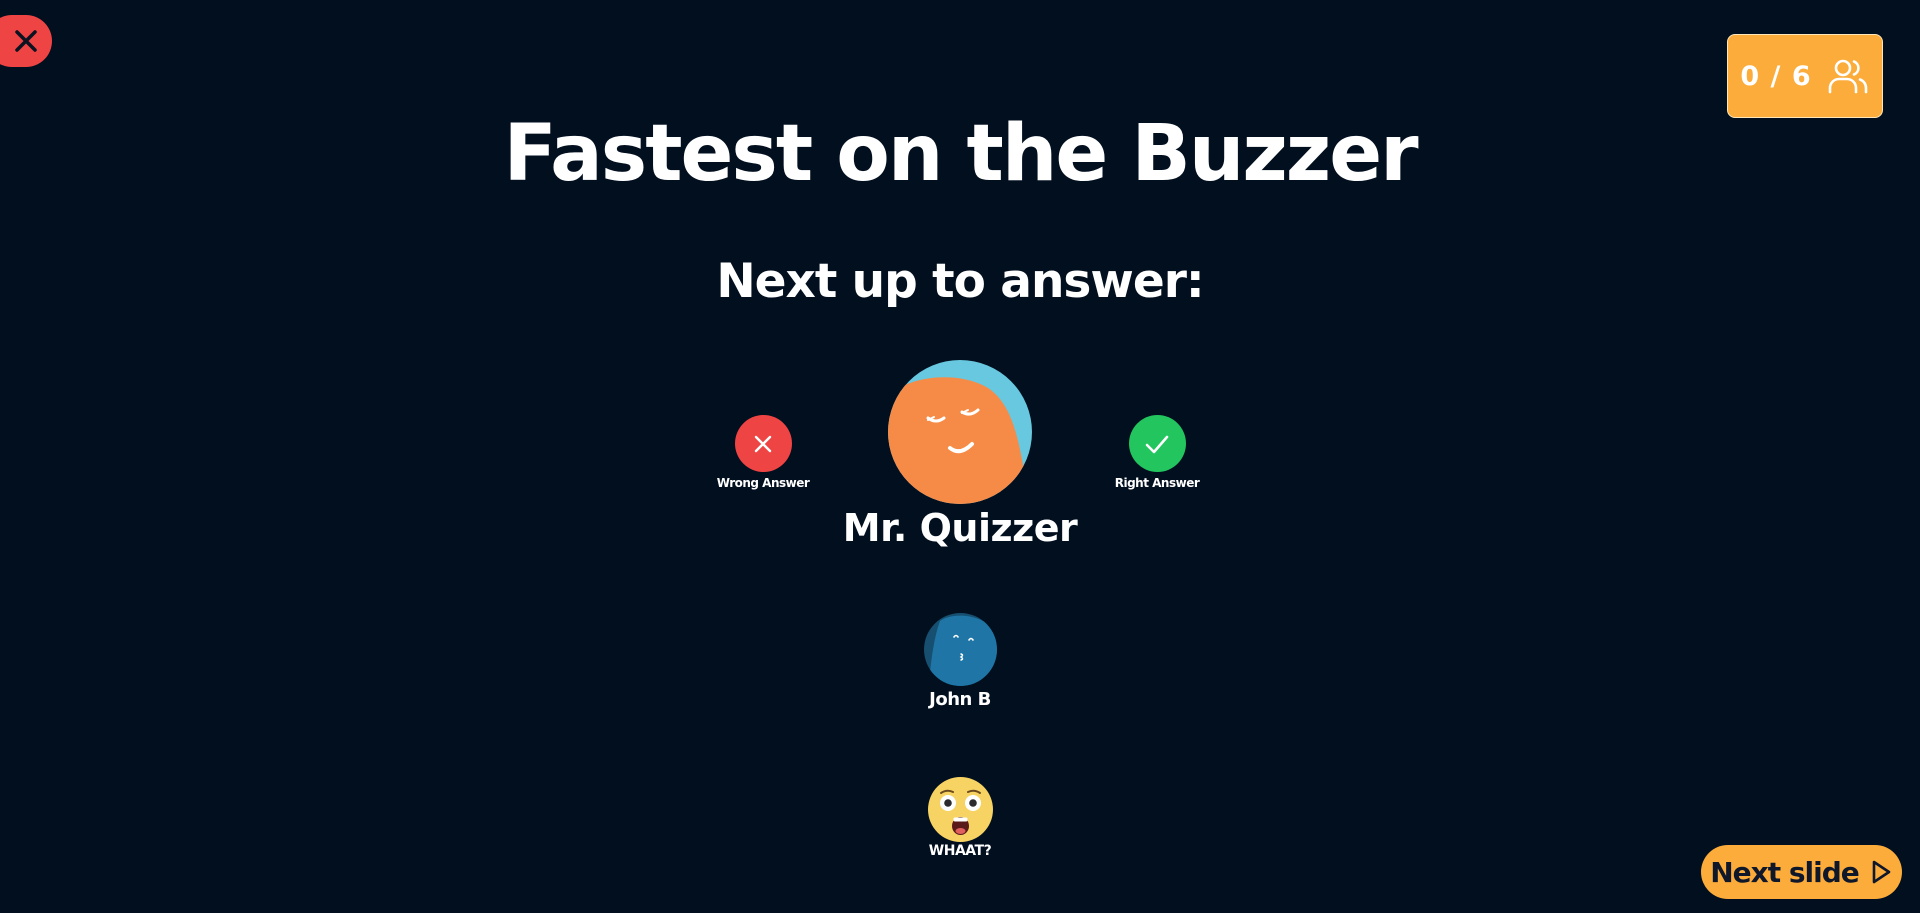 The width and height of the screenshot is (1920, 913). I want to click on close-icon, so click(26, 41).